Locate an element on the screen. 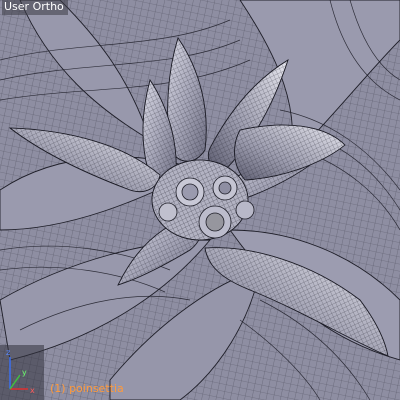 The width and height of the screenshot is (400, 400). x-axis-label: x is located at coordinates (32, 390).